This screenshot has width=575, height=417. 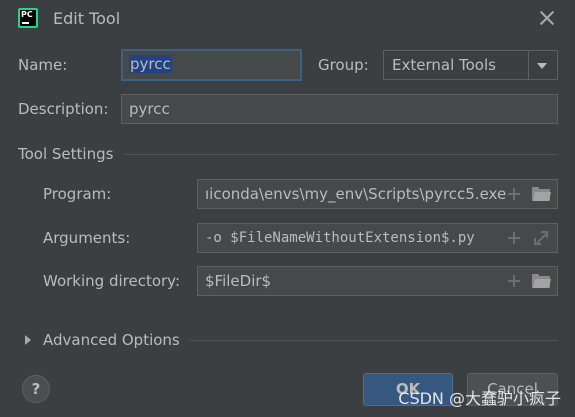 What do you see at coordinates (112, 281) in the screenshot?
I see `working-directory-label: Working directory:` at bounding box center [112, 281].